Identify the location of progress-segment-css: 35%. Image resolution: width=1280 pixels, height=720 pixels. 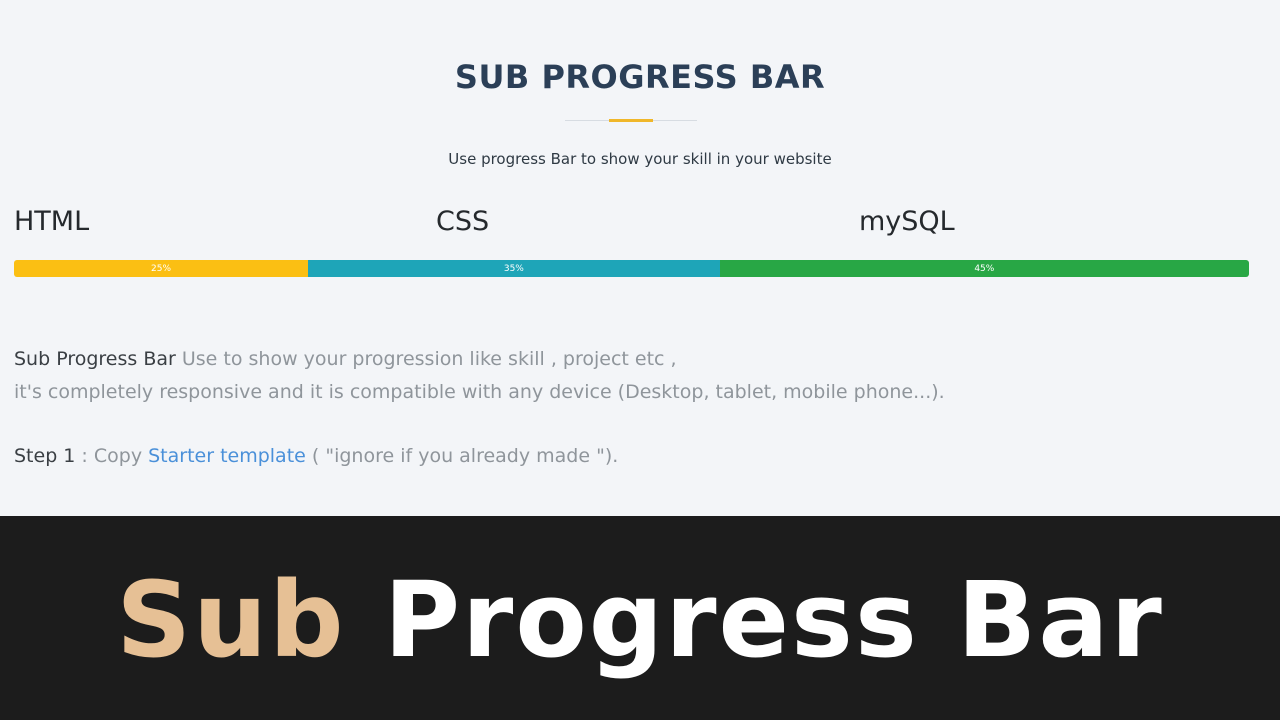
(514, 268).